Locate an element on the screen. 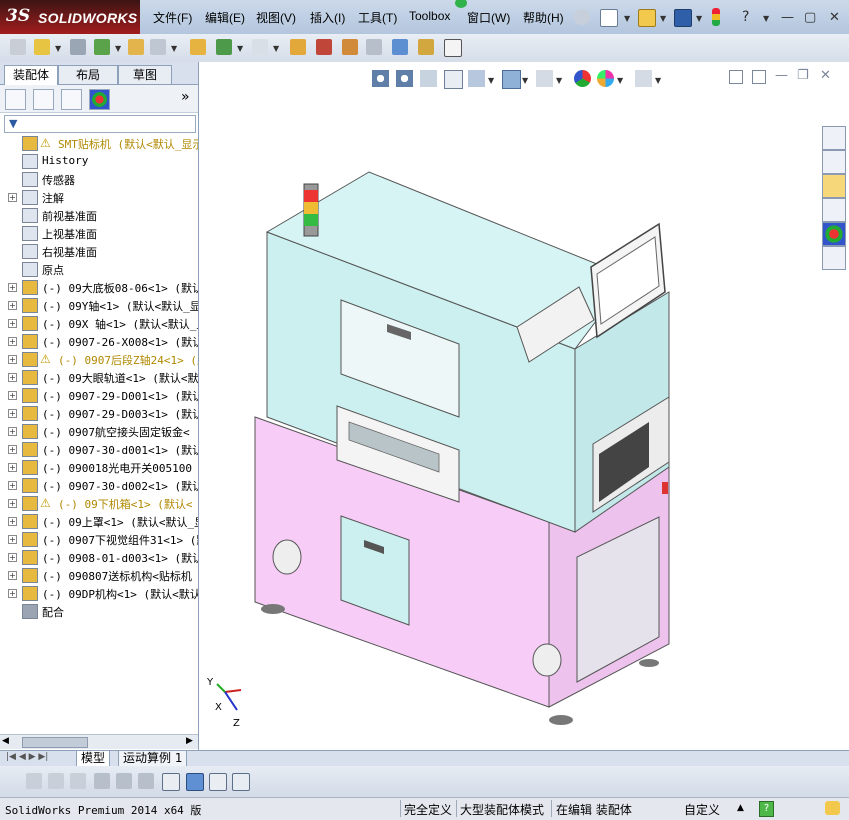 This screenshot has width=849, height=820. menu-tools: 工具(T) is located at coordinates (377, 17).